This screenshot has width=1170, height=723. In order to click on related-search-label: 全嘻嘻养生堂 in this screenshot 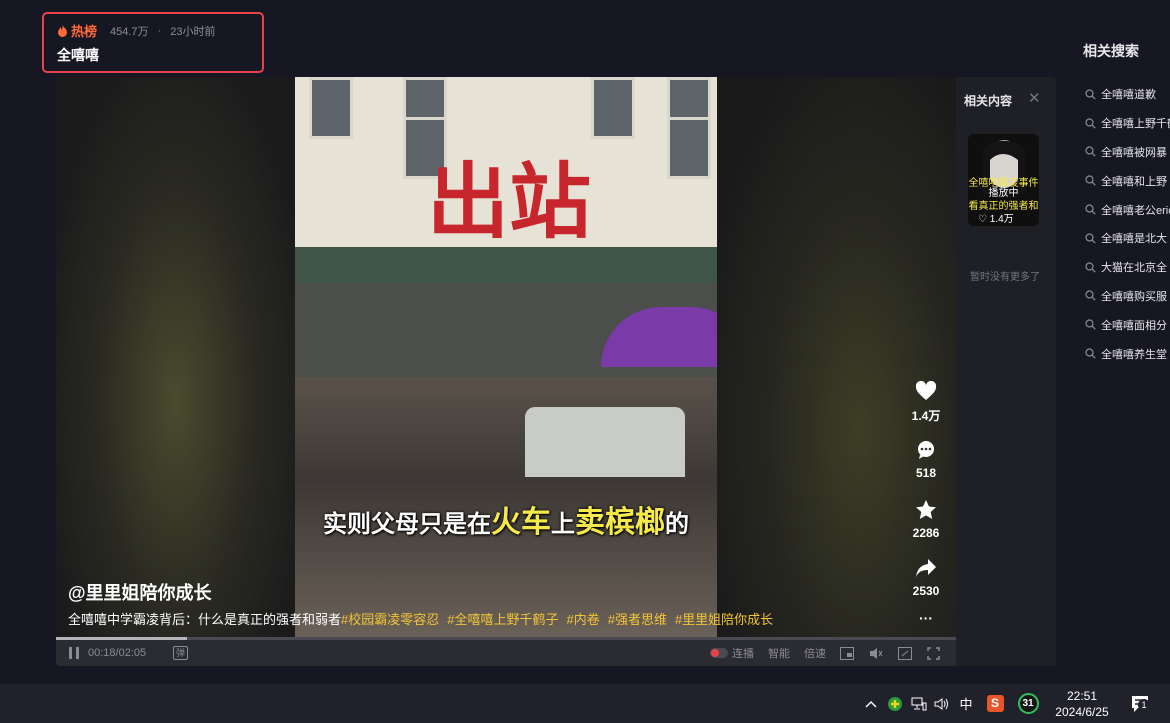, I will do `click(1134, 354)`.